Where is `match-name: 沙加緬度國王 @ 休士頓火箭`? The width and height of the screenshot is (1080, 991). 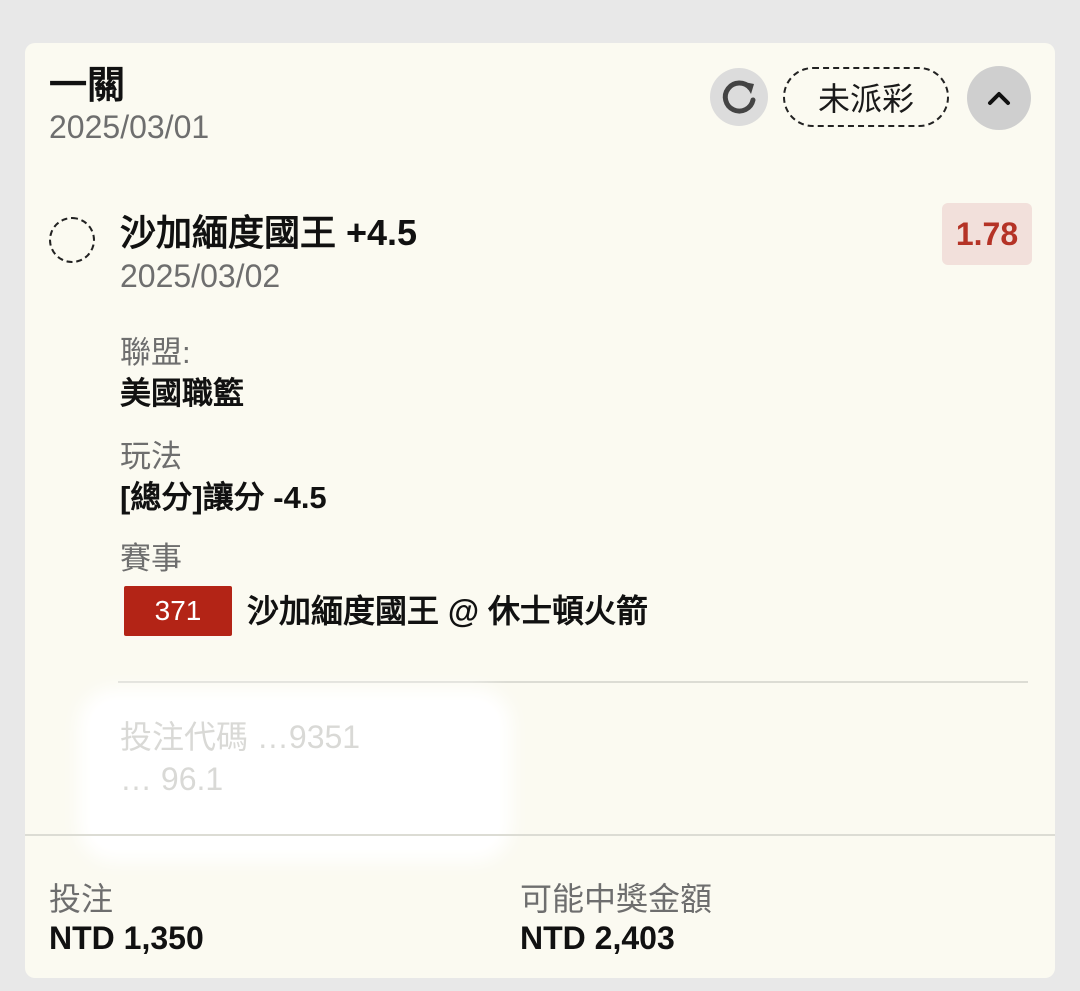
match-name: 沙加緬度國王 @ 休士頓火箭 is located at coordinates (447, 611).